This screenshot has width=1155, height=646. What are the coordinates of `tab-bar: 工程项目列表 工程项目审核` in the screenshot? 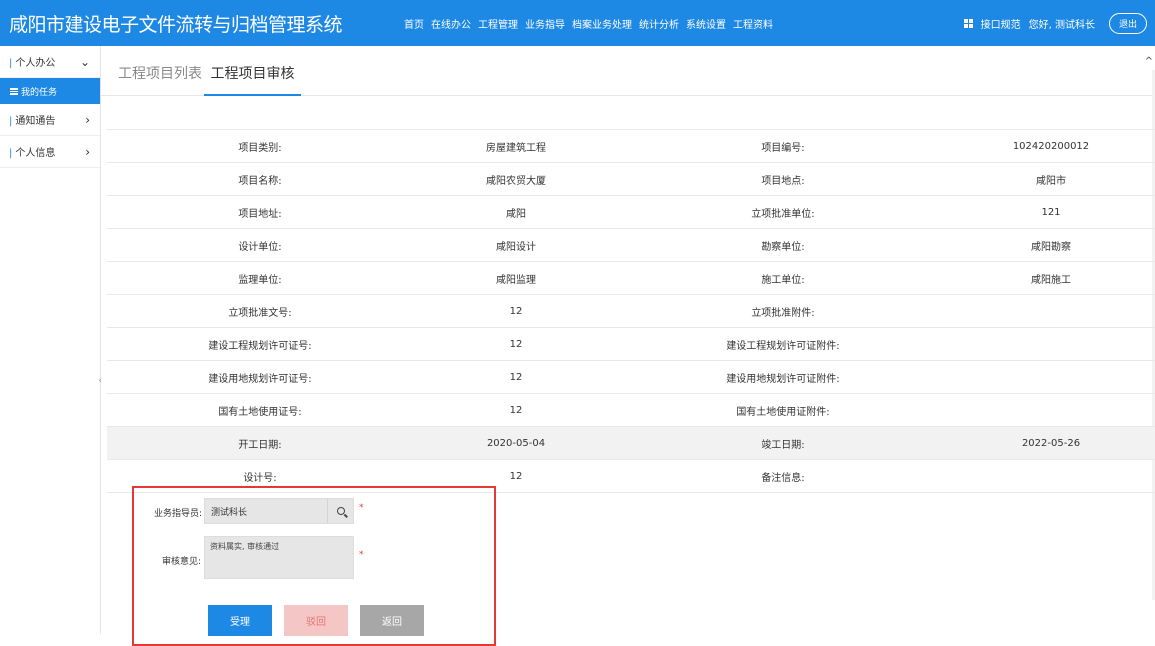 It's located at (628, 71).